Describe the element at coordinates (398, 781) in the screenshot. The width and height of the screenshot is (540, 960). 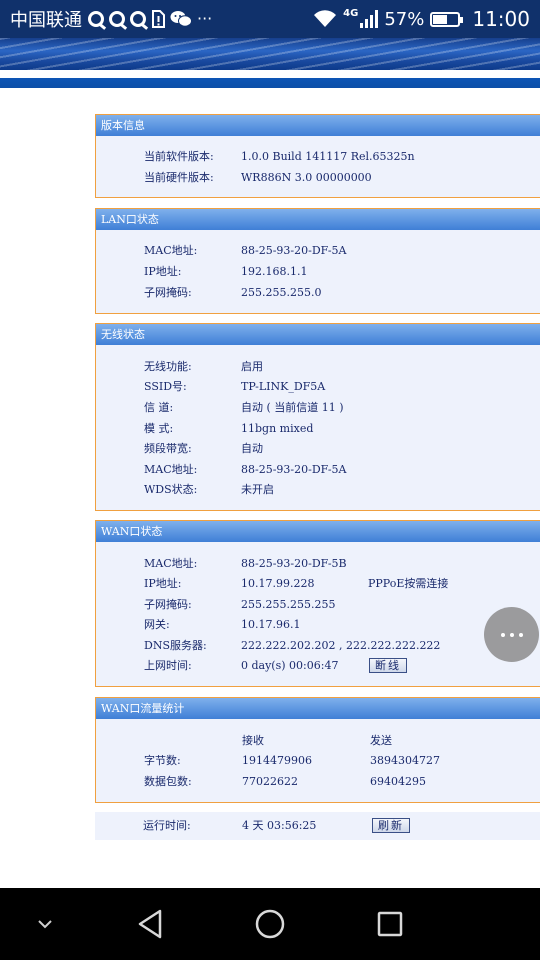
I see `send-value: 69404295` at that location.